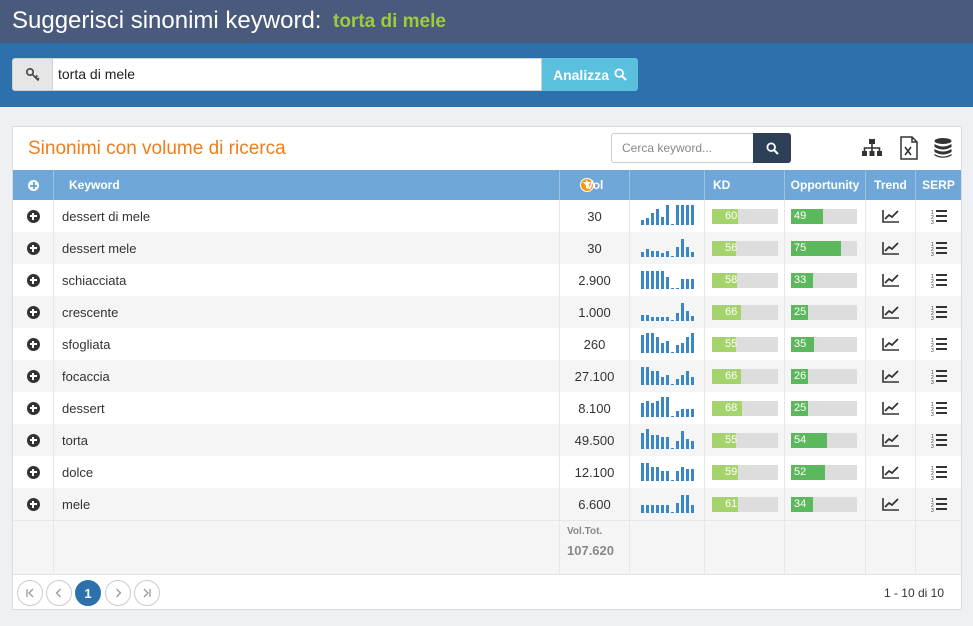 This screenshot has height=626, width=973. I want to click on sitemap-icon, so click(872, 148).